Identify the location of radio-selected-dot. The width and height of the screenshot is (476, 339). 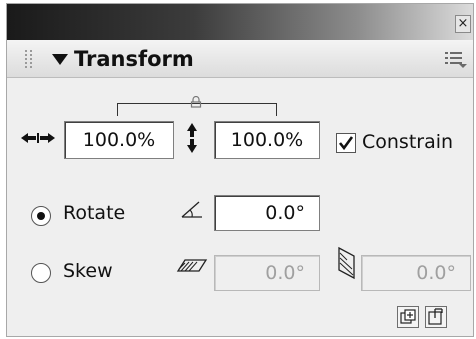
(41, 216).